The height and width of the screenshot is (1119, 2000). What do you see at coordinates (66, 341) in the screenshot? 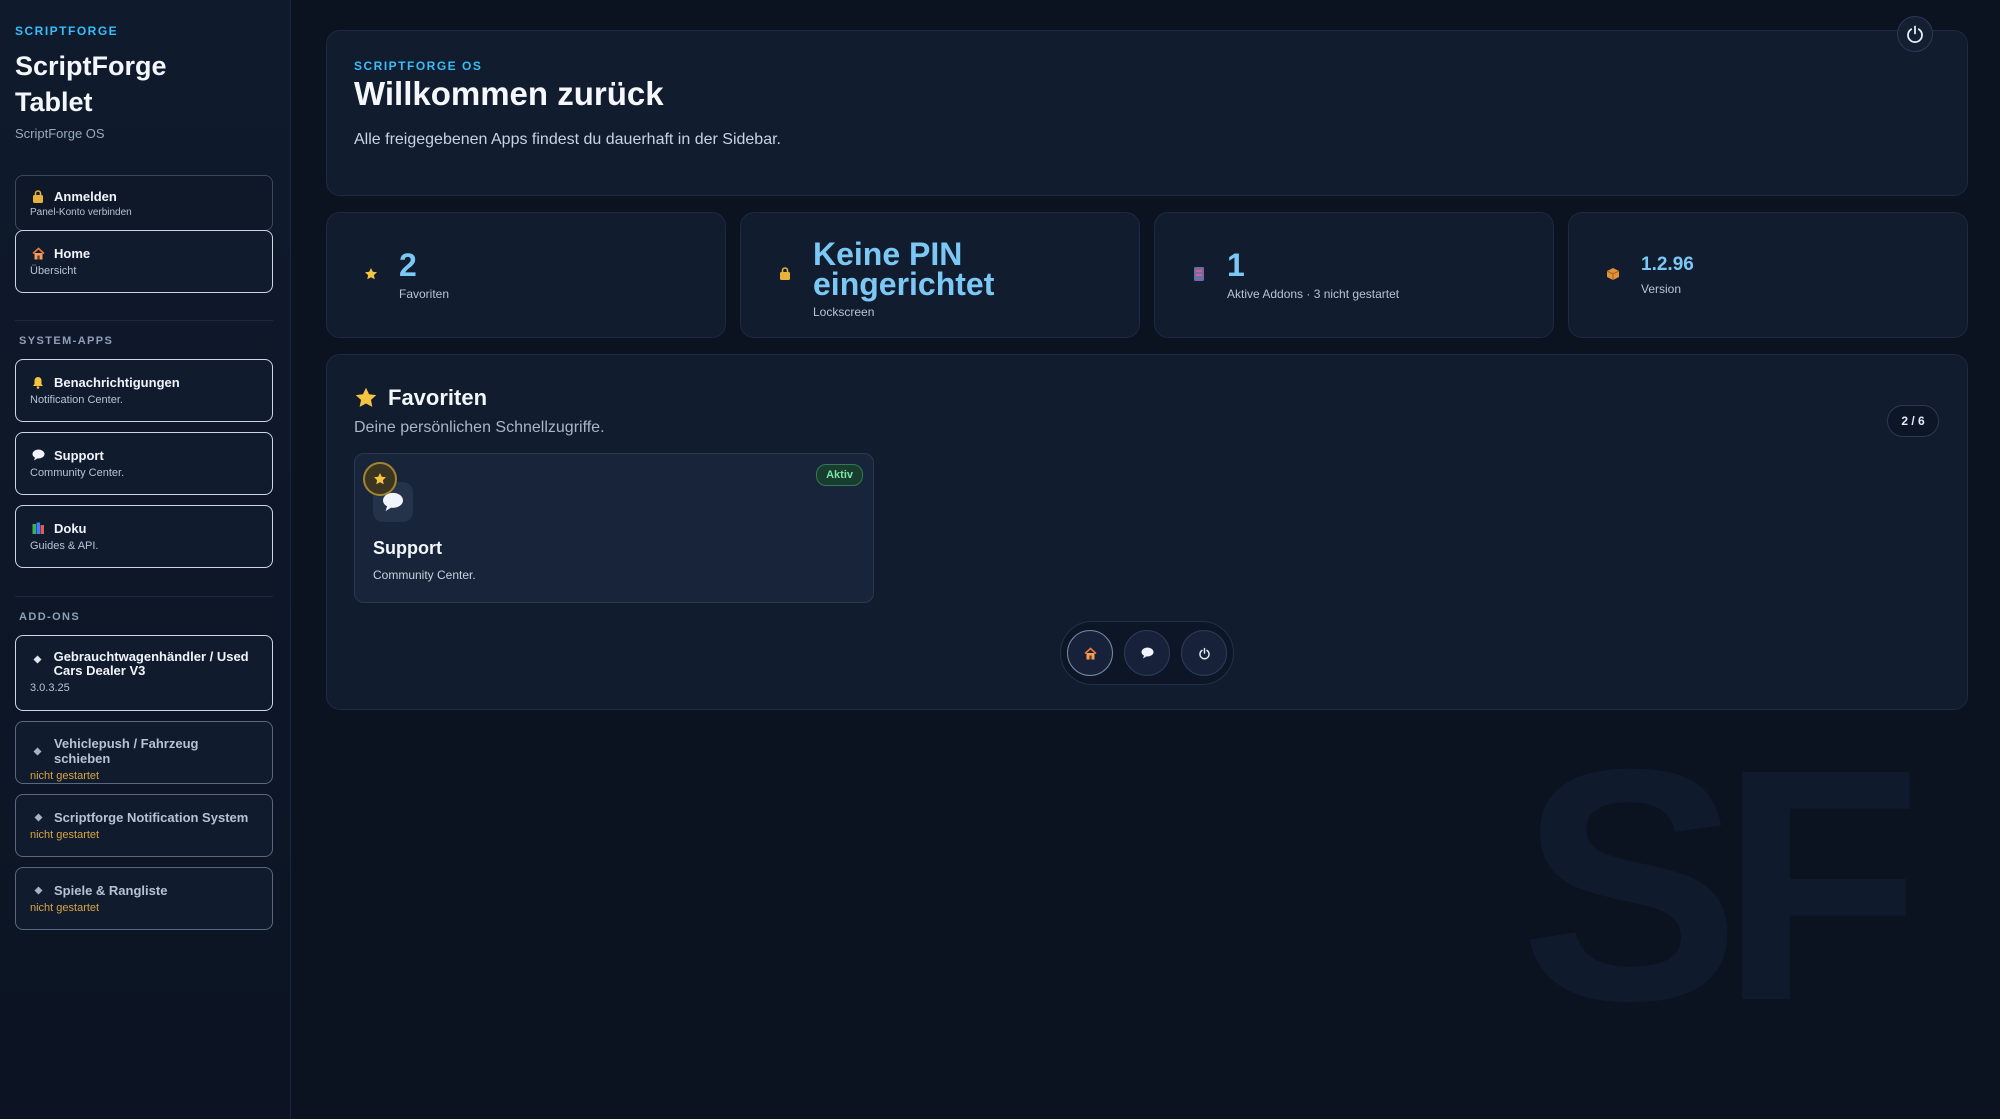
I see `section-label-system: SYSTEM-APPS` at bounding box center [66, 341].